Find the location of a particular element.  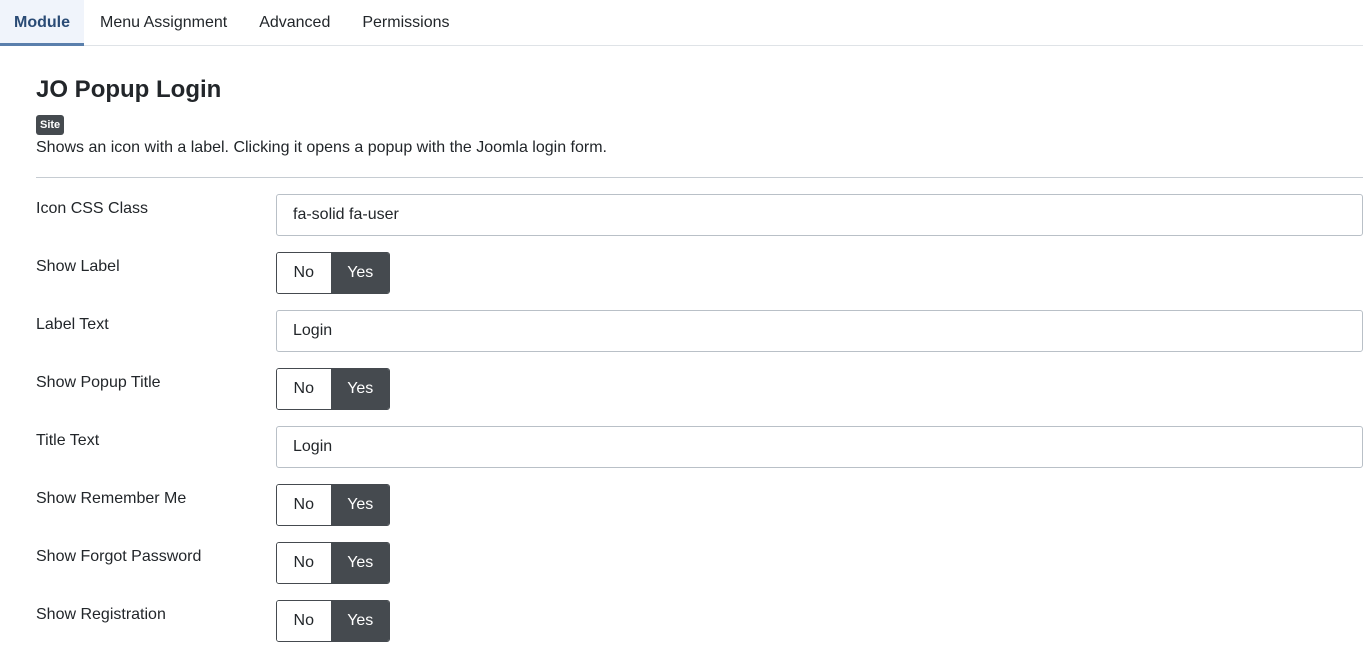

show-registration-switch: No Yes is located at coordinates (333, 621).